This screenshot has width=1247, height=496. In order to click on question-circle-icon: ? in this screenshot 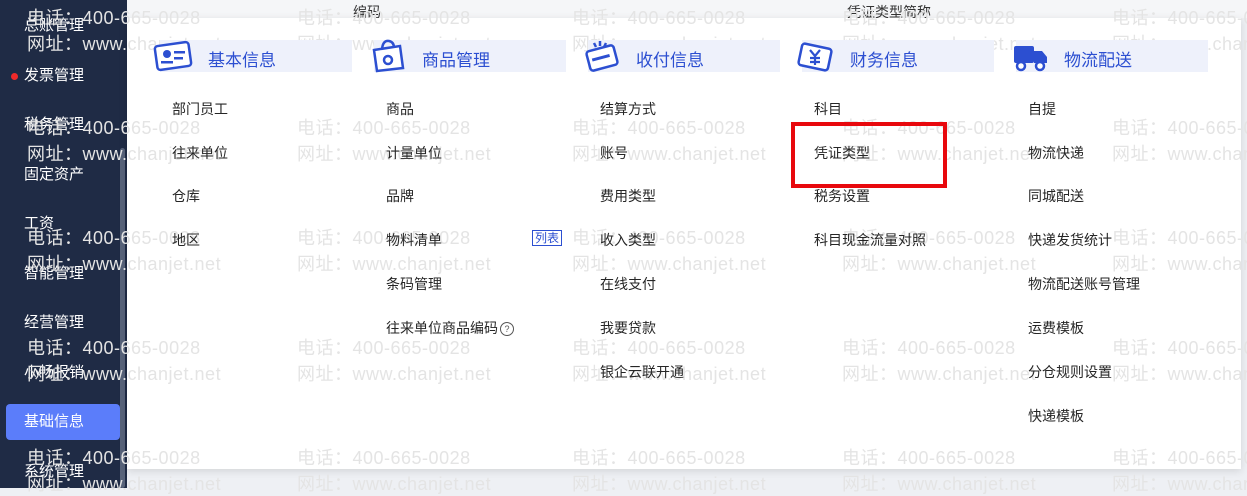, I will do `click(507, 329)`.